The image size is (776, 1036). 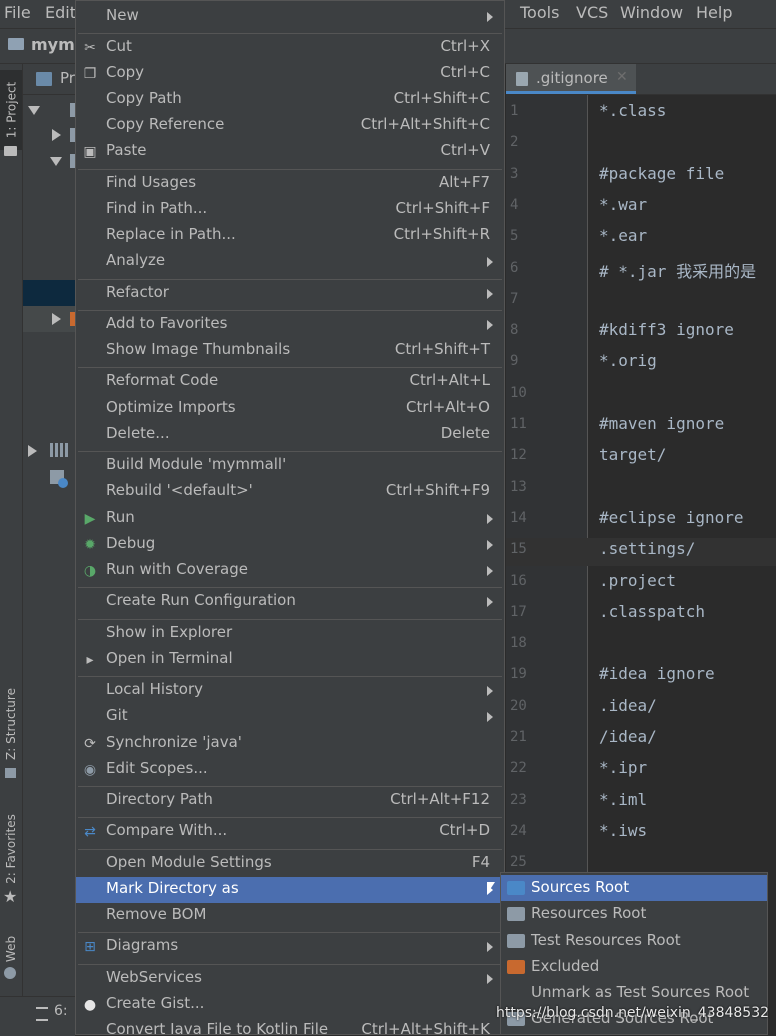 I want to click on menu-item-refactor: Refactor, so click(x=290, y=294).